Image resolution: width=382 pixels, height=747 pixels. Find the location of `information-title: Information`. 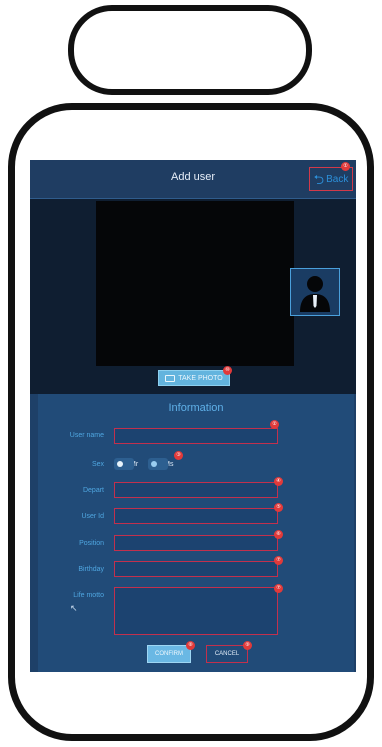

information-title: Information is located at coordinates (196, 408).